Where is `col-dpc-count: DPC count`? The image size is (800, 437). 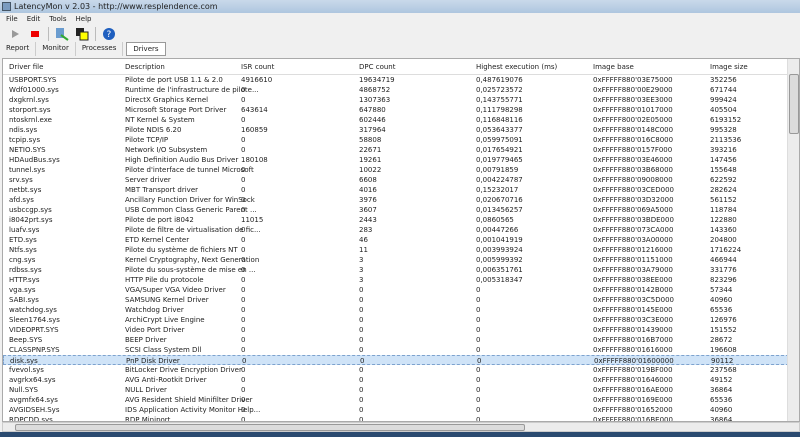 col-dpc-count: DPC count is located at coordinates (377, 67).